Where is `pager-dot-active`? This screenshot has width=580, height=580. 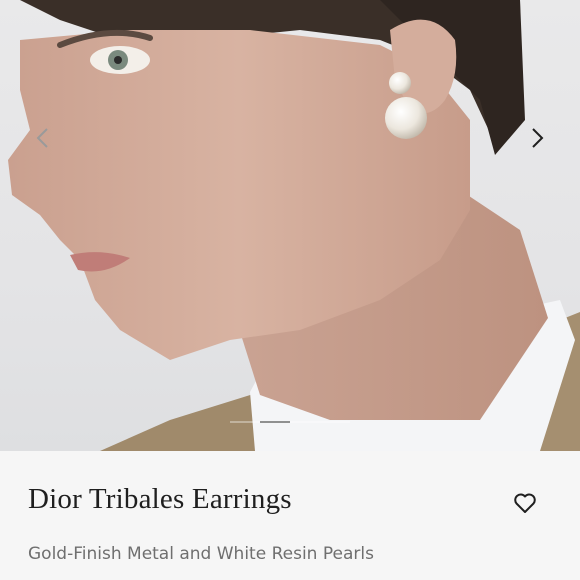
pager-dot-active is located at coordinates (275, 422).